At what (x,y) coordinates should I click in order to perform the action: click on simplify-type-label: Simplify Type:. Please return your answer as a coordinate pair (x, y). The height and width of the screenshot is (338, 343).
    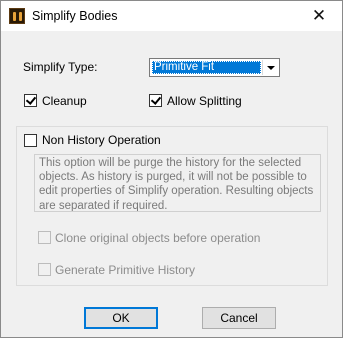
    Looking at the image, I should click on (60, 67).